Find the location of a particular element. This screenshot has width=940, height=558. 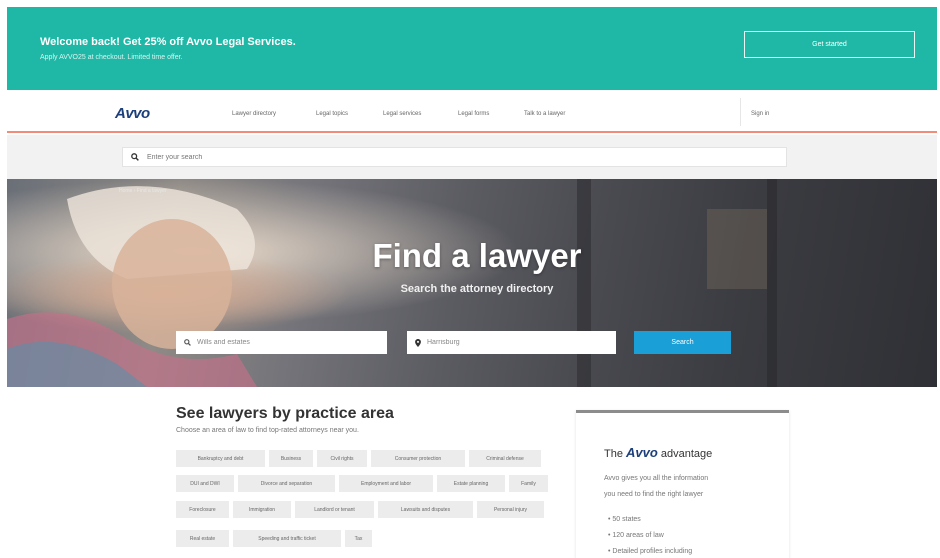

advantage-title: The Avvo advantage is located at coordinates (658, 452).